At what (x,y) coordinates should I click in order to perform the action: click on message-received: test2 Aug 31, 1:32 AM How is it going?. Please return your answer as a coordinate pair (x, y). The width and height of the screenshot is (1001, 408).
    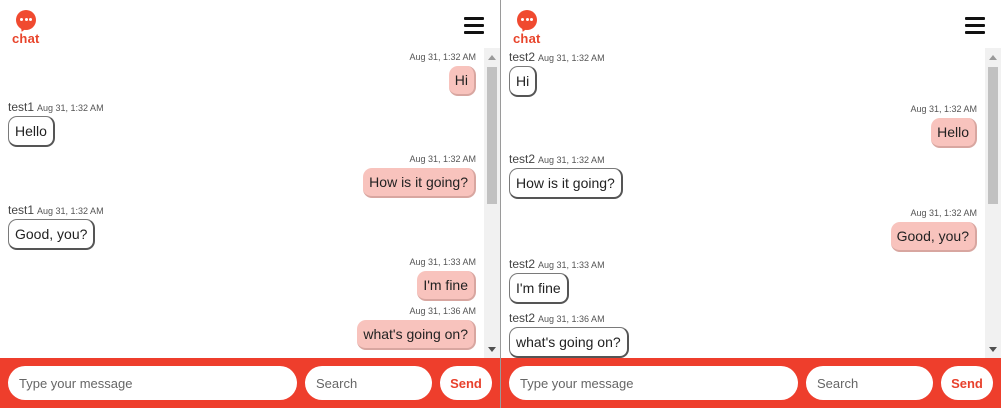
    Looking at the image, I should click on (566, 176).